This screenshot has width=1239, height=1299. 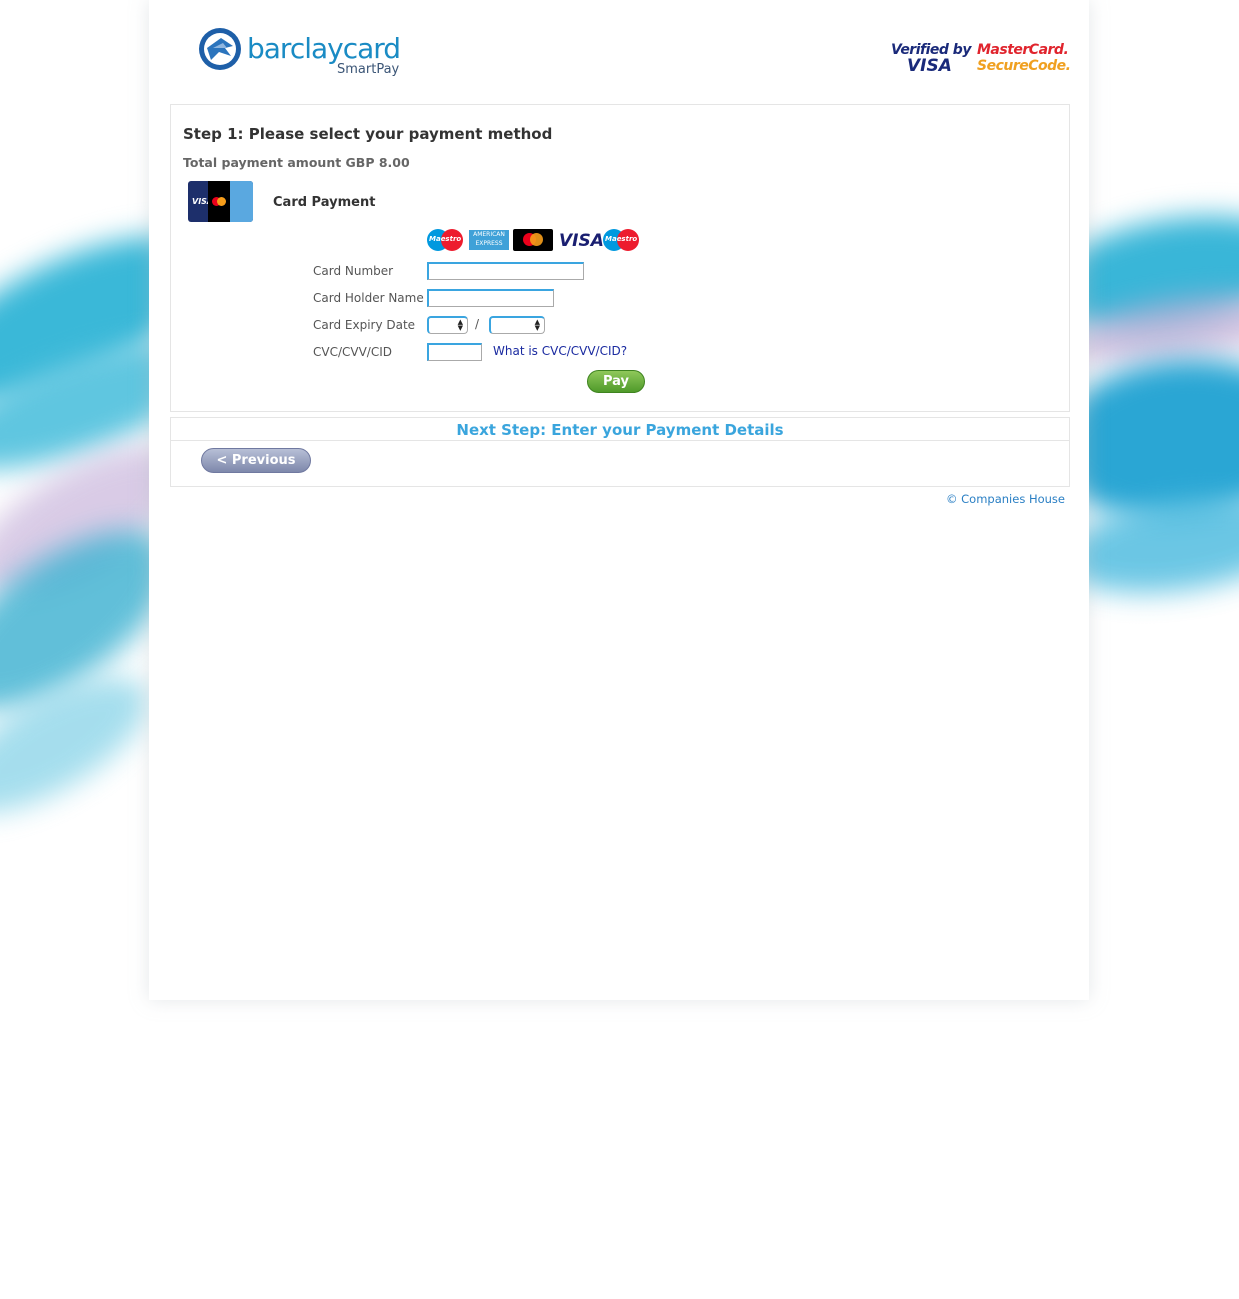 I want to click on mastercard-securecode-line2: SecureCode., so click(x=1024, y=66).